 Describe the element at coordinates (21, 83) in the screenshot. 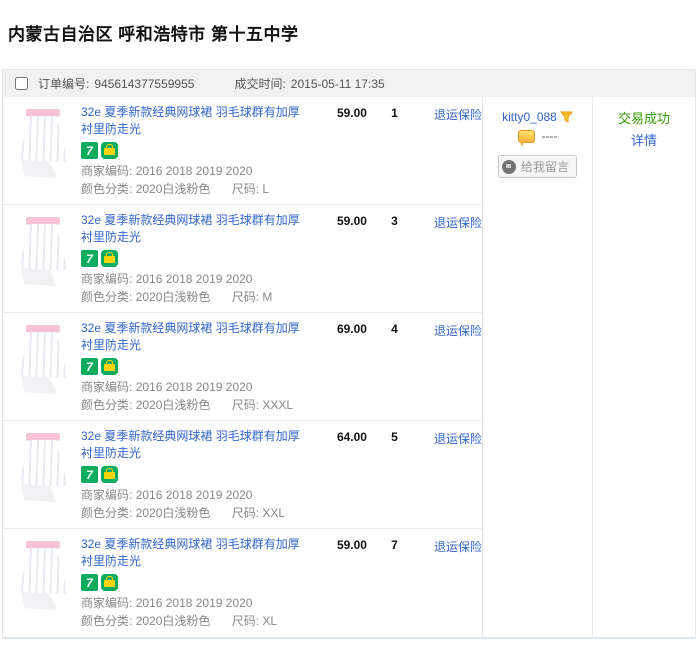

I see `order-select-checkbox` at that location.